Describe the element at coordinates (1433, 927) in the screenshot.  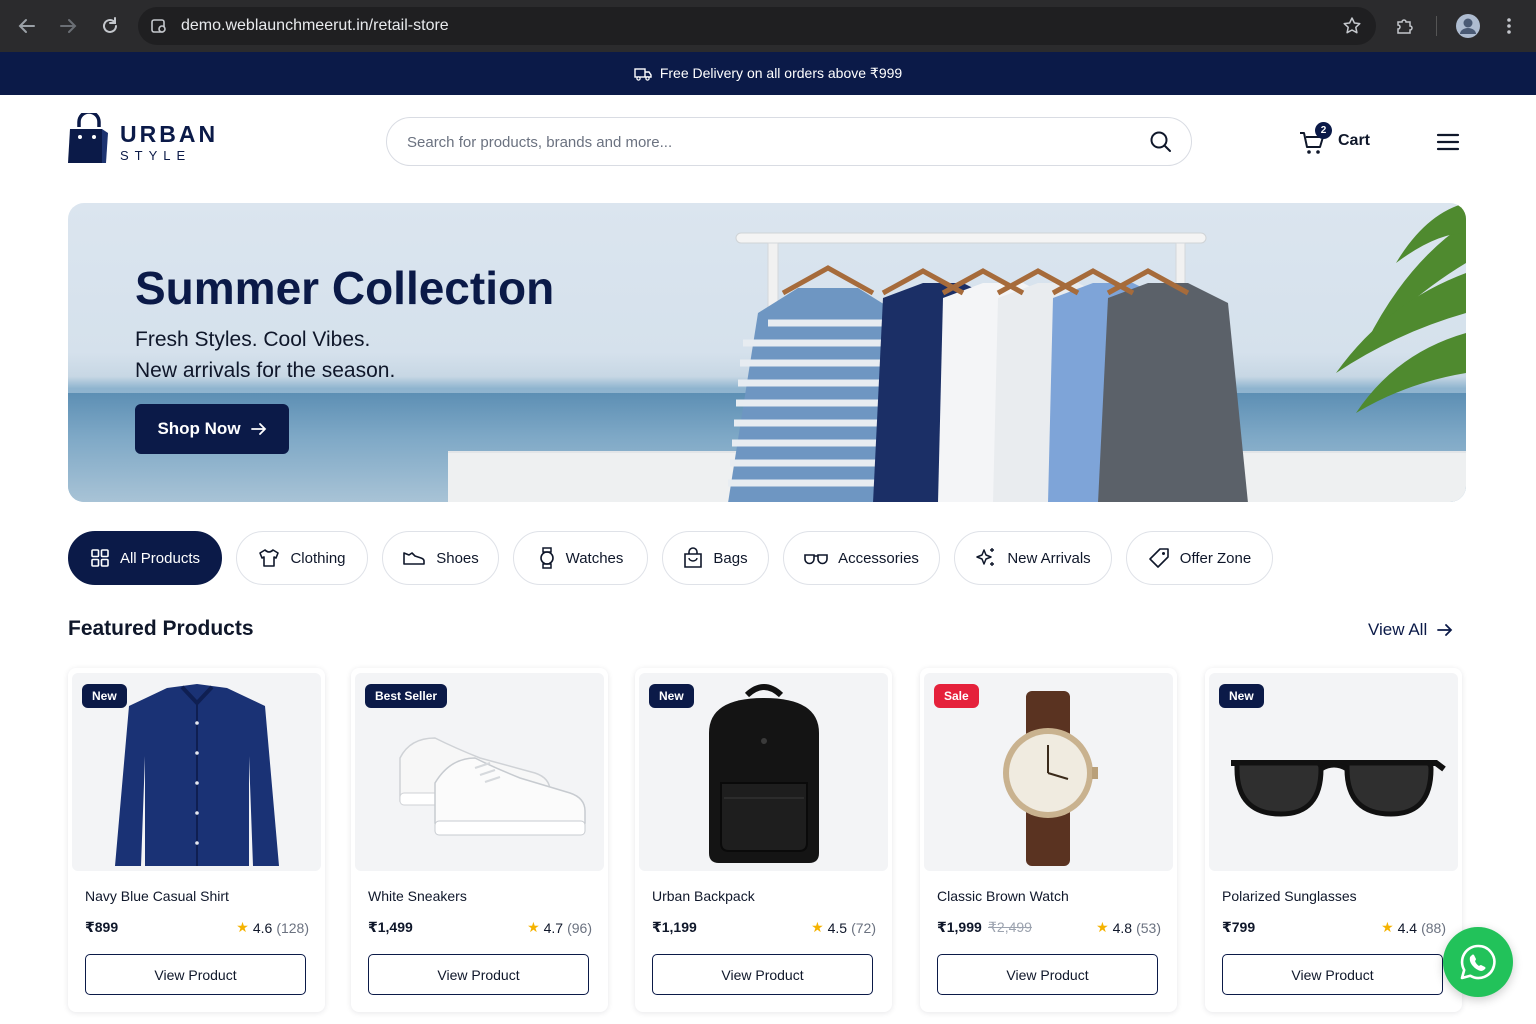
I see `review-count: (88)` at that location.